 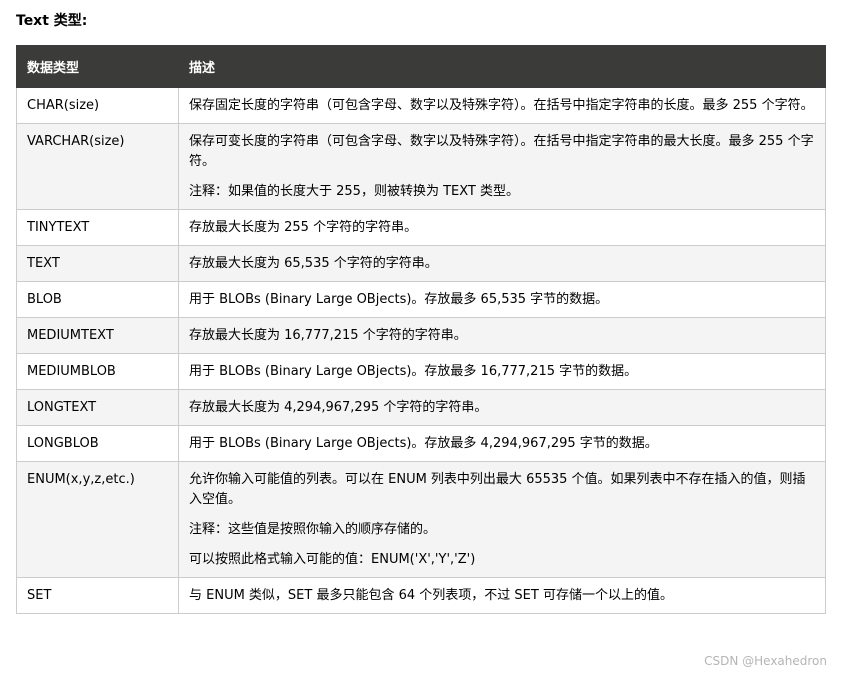 I want to click on data-type-cell: LONGBLOB, so click(x=97, y=443).